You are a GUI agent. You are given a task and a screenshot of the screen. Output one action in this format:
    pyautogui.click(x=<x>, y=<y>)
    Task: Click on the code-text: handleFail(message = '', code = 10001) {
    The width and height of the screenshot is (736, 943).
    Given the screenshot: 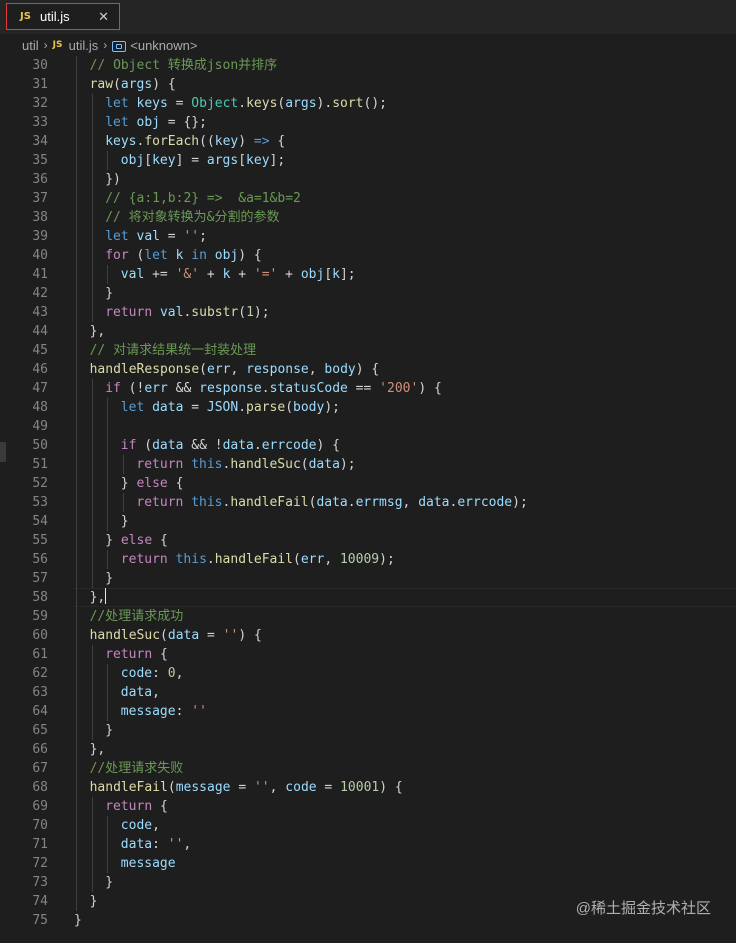 What is the action you would take?
    pyautogui.click(x=413, y=787)
    